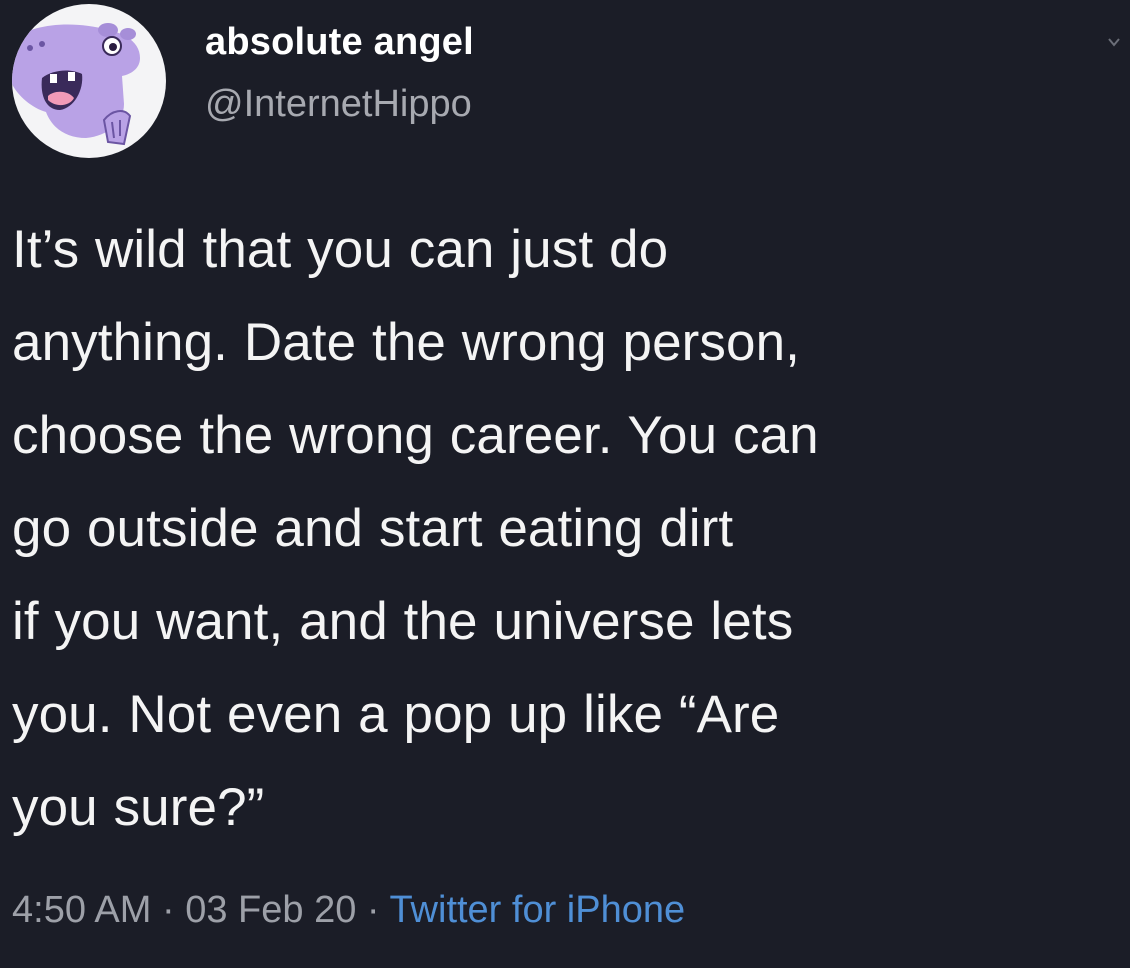 The image size is (1130, 968). I want to click on user-names: absolute angel @InternetHippo, so click(339, 73).